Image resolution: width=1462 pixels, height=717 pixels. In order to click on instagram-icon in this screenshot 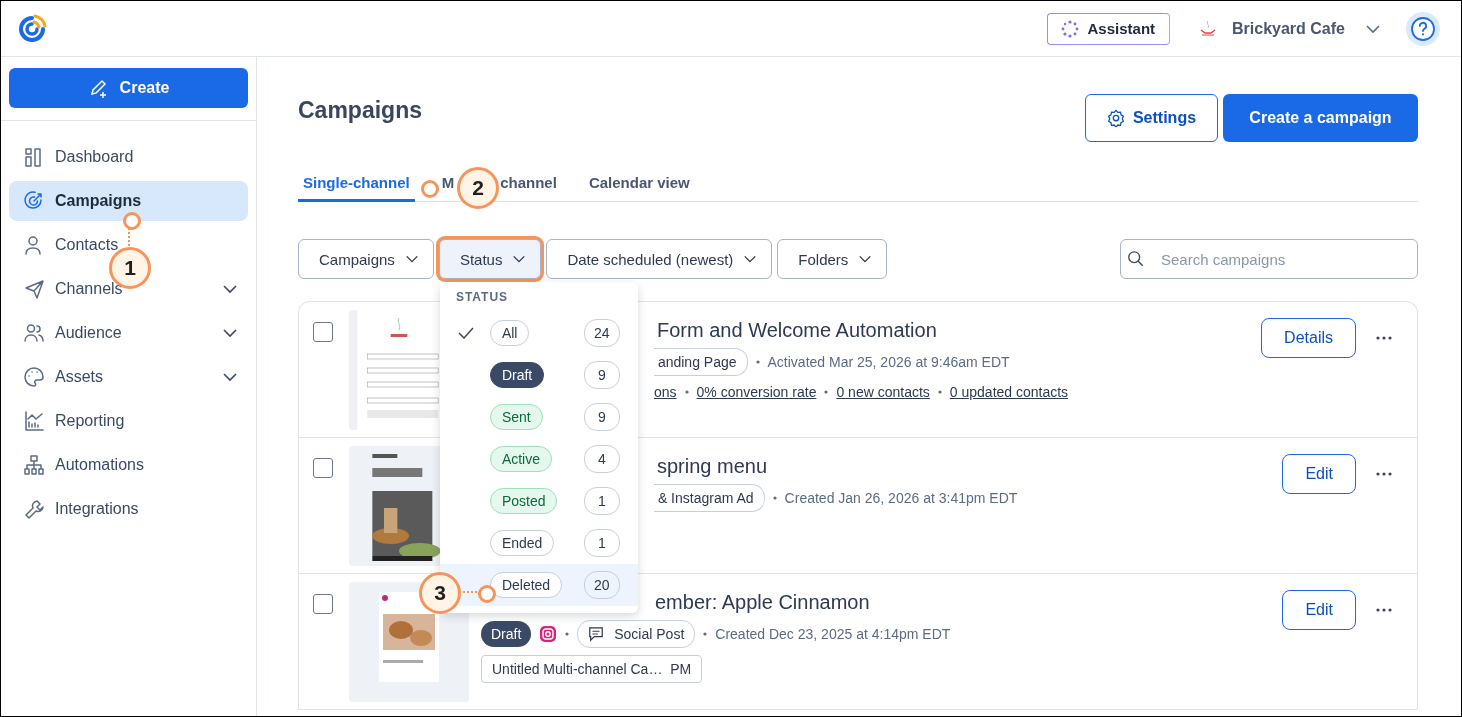, I will do `click(548, 634)`.